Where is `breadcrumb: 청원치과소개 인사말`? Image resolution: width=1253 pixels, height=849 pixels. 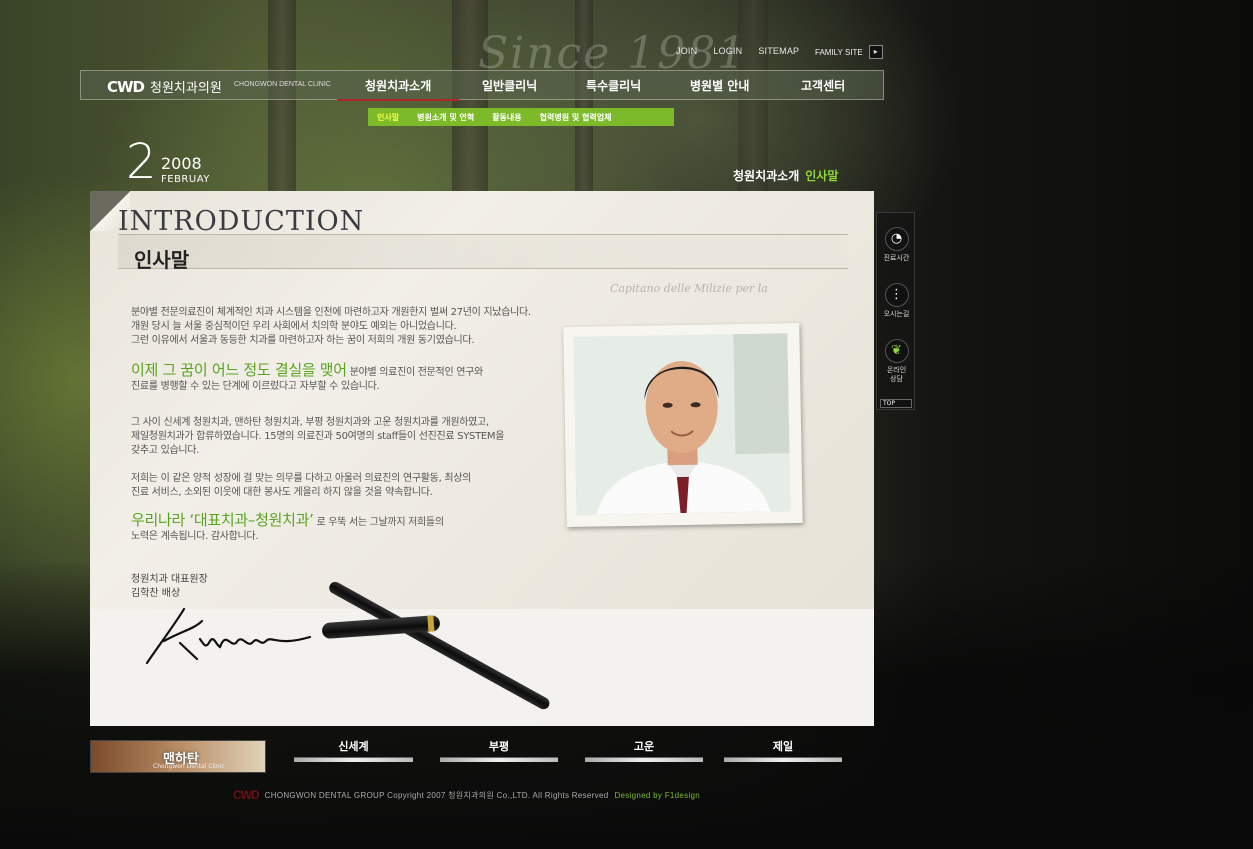 breadcrumb: 청원치과소개 인사말 is located at coordinates (785, 175).